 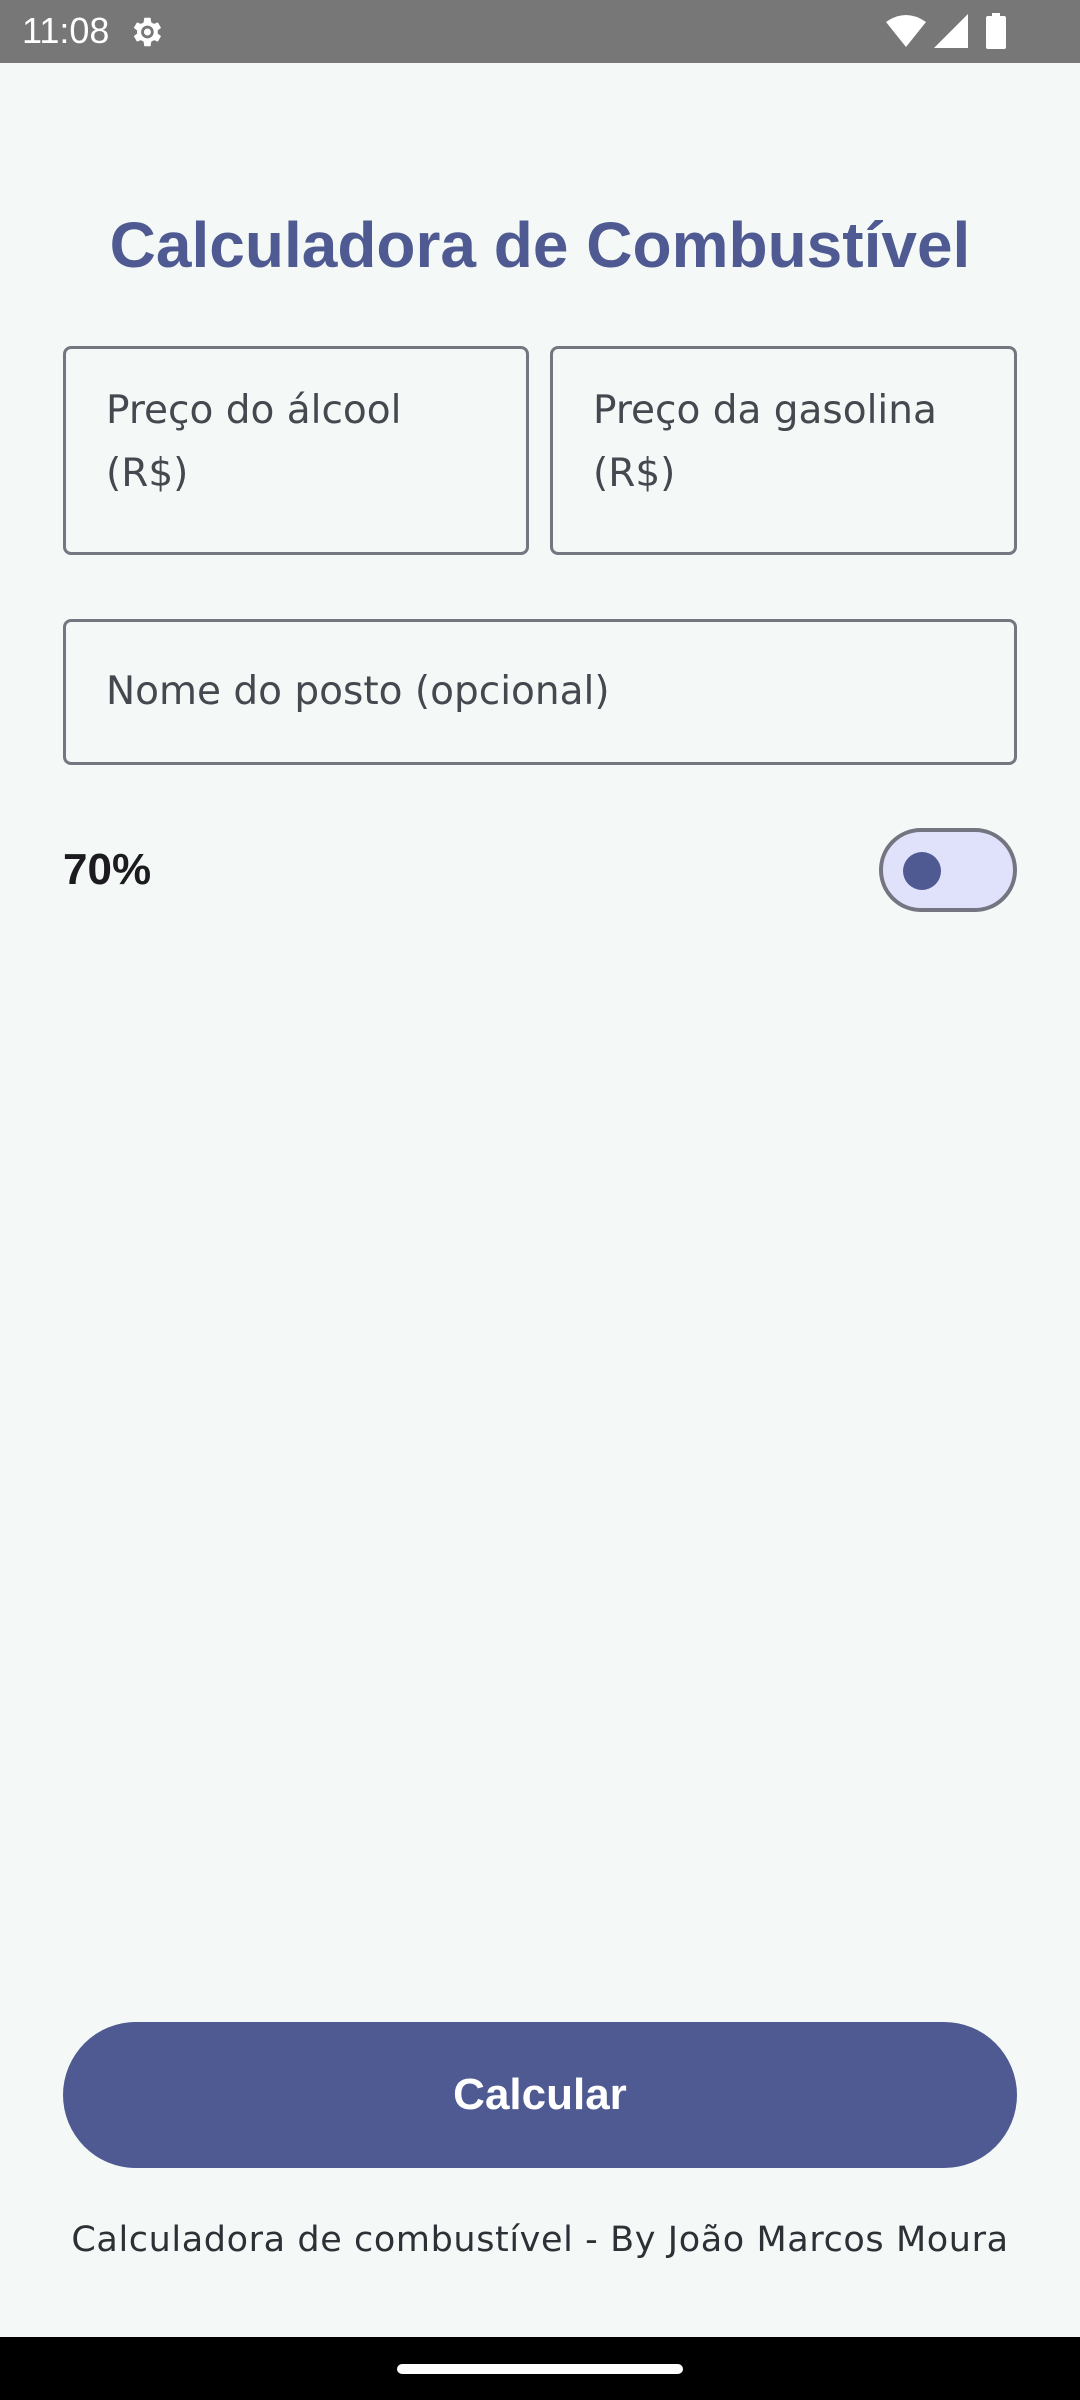 What do you see at coordinates (66, 30) in the screenshot?
I see `status-time: 11:08` at bounding box center [66, 30].